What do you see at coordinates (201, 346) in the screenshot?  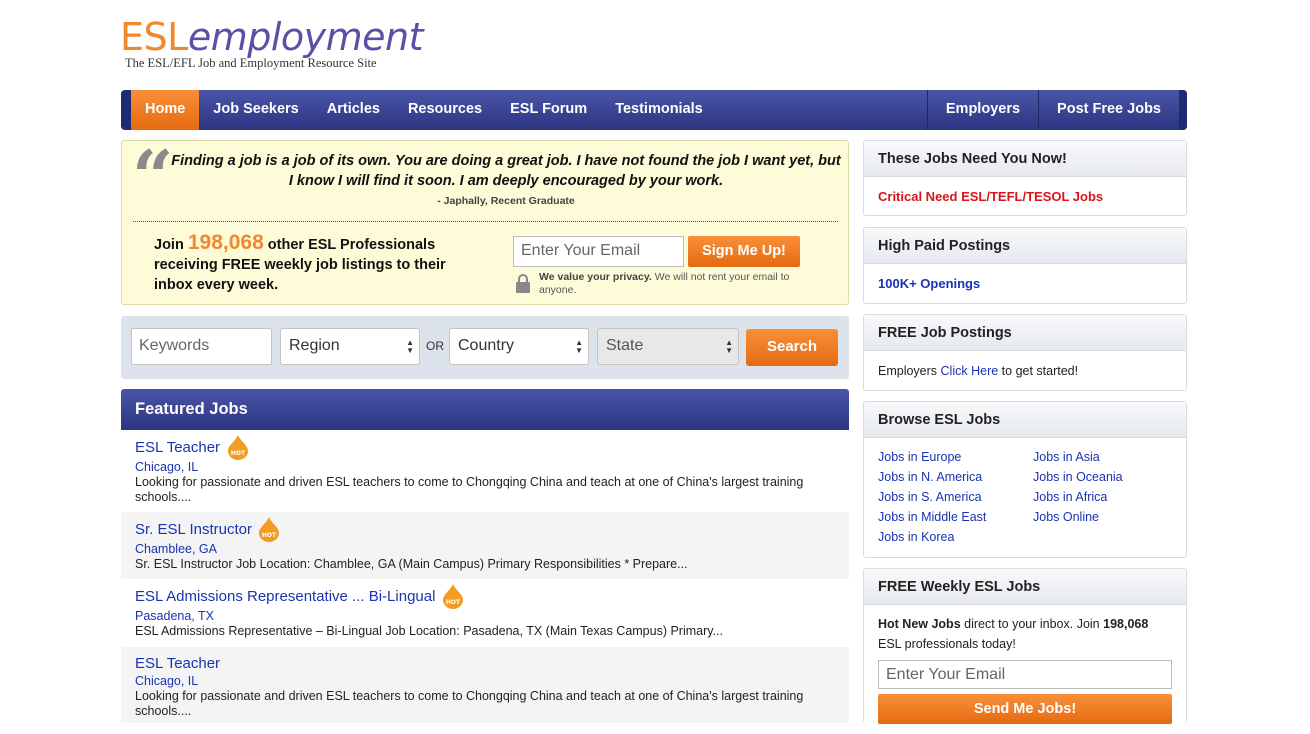 I see `keywords-input: Keywords` at bounding box center [201, 346].